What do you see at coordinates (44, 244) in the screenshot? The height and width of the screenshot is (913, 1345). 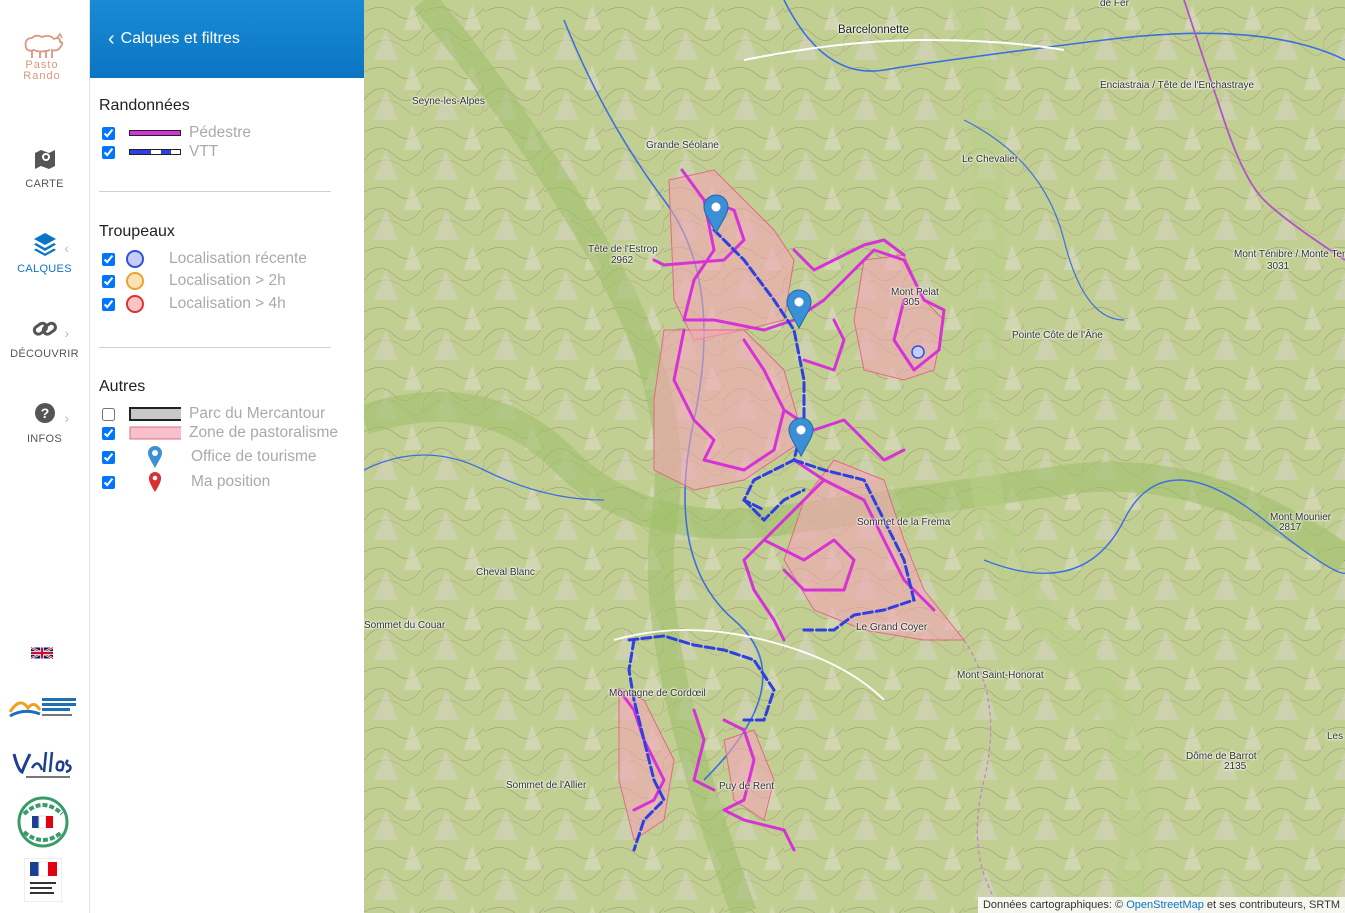 I see `layers-icon` at bounding box center [44, 244].